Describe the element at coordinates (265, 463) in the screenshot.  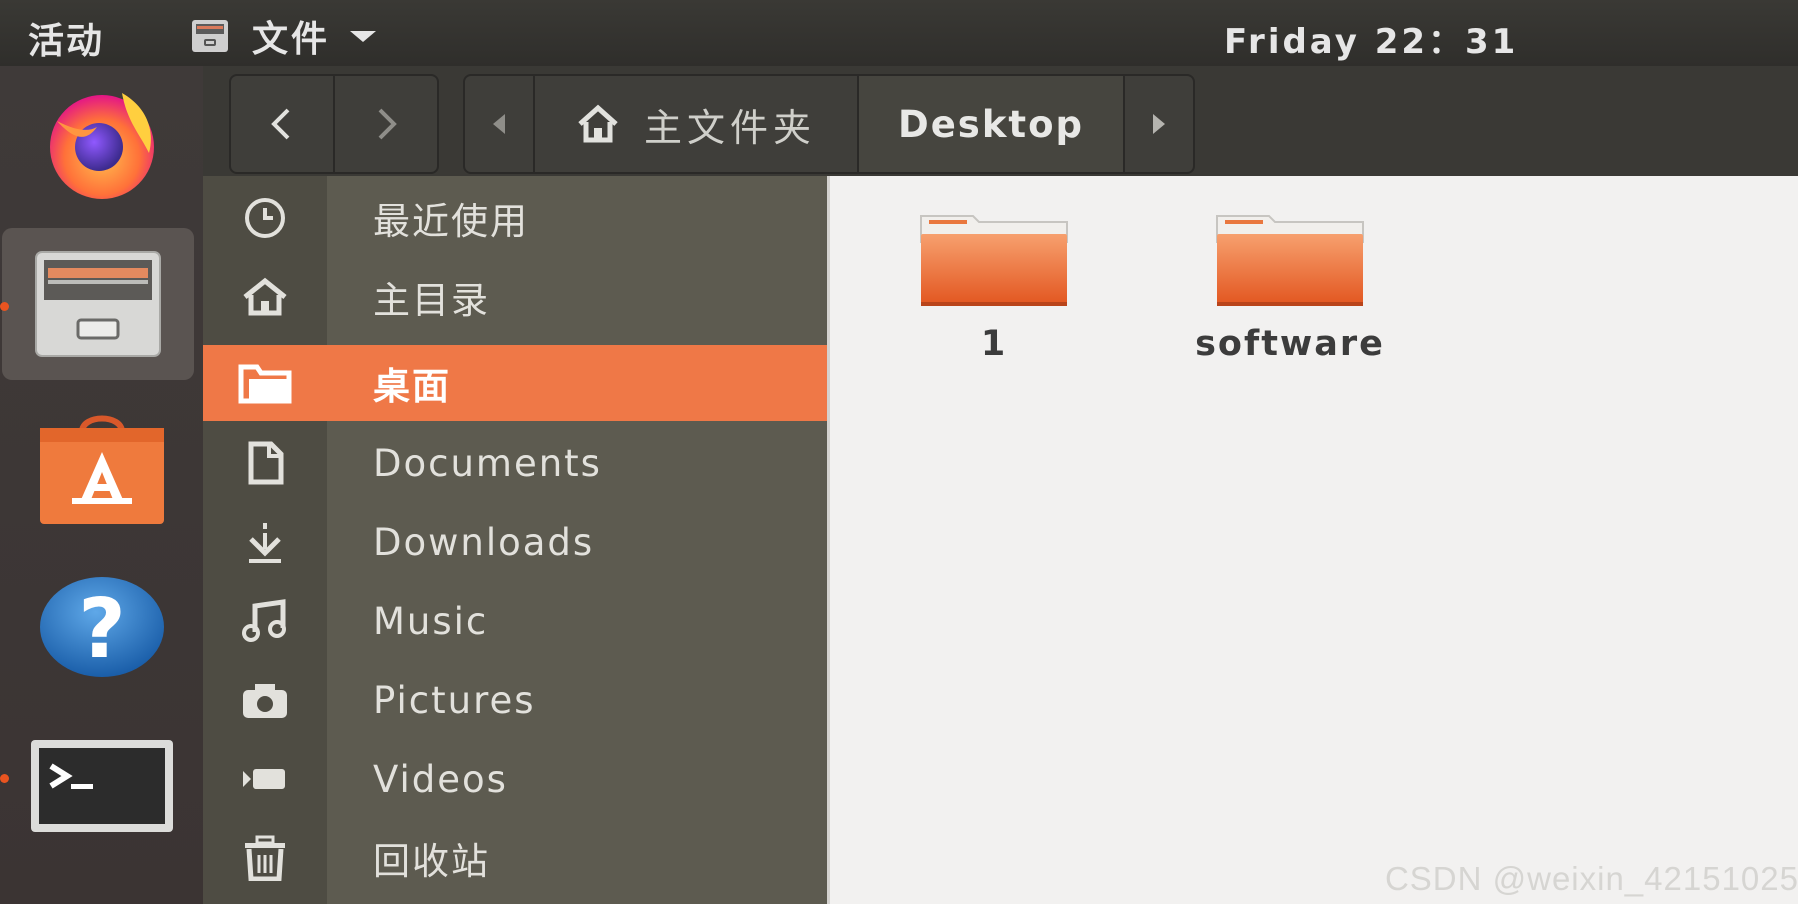
I see `document-icon` at that location.